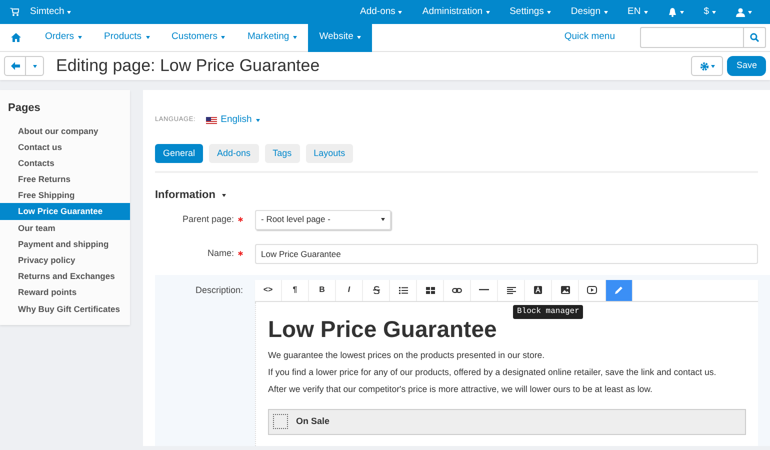  What do you see at coordinates (65, 211) in the screenshot?
I see `sidebar-item: Low Price Guarantee` at bounding box center [65, 211].